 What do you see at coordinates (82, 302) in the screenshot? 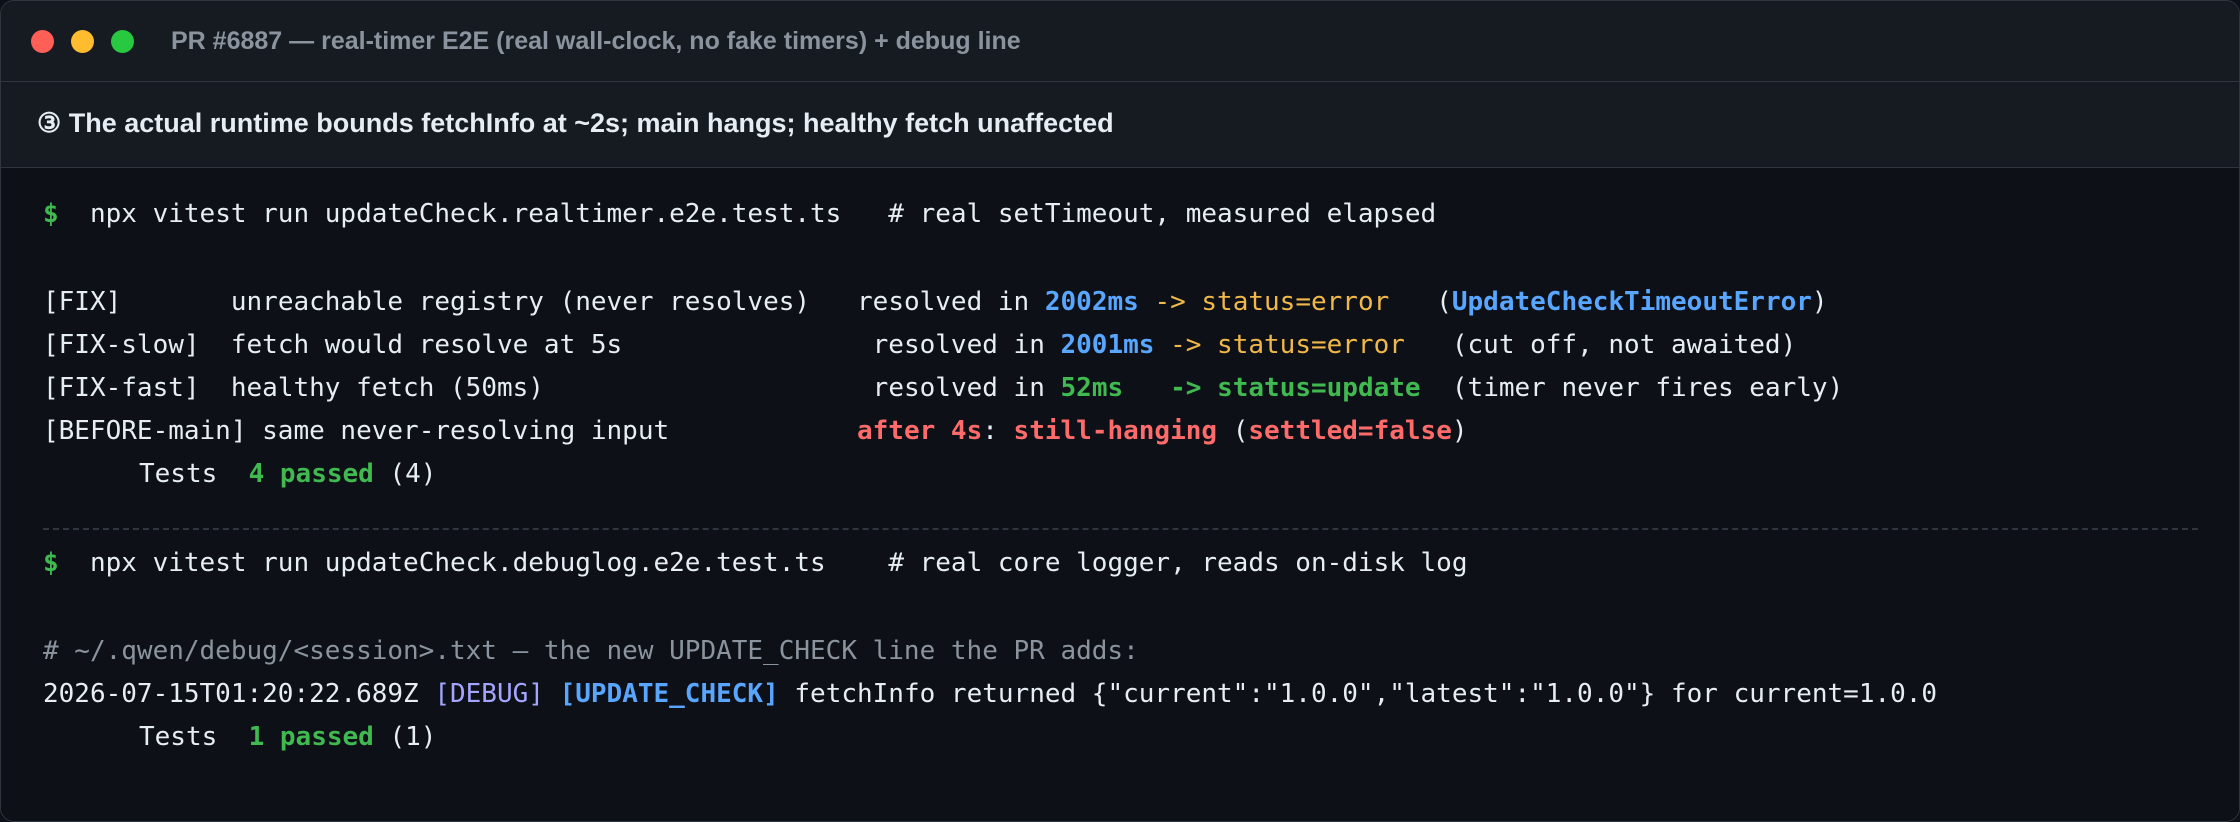
I see `row-tag: [FIX]` at bounding box center [82, 302].